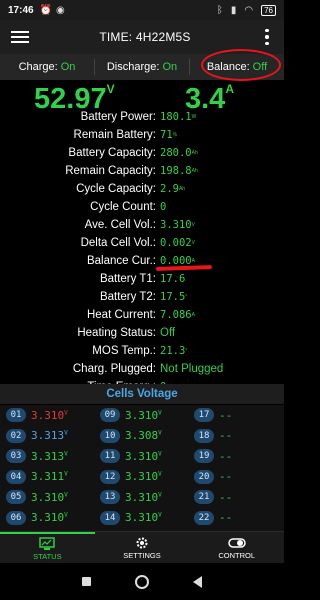  I want to click on param-remain-capacity: Remain Capacity: 198.8 Ah, so click(142, 171).